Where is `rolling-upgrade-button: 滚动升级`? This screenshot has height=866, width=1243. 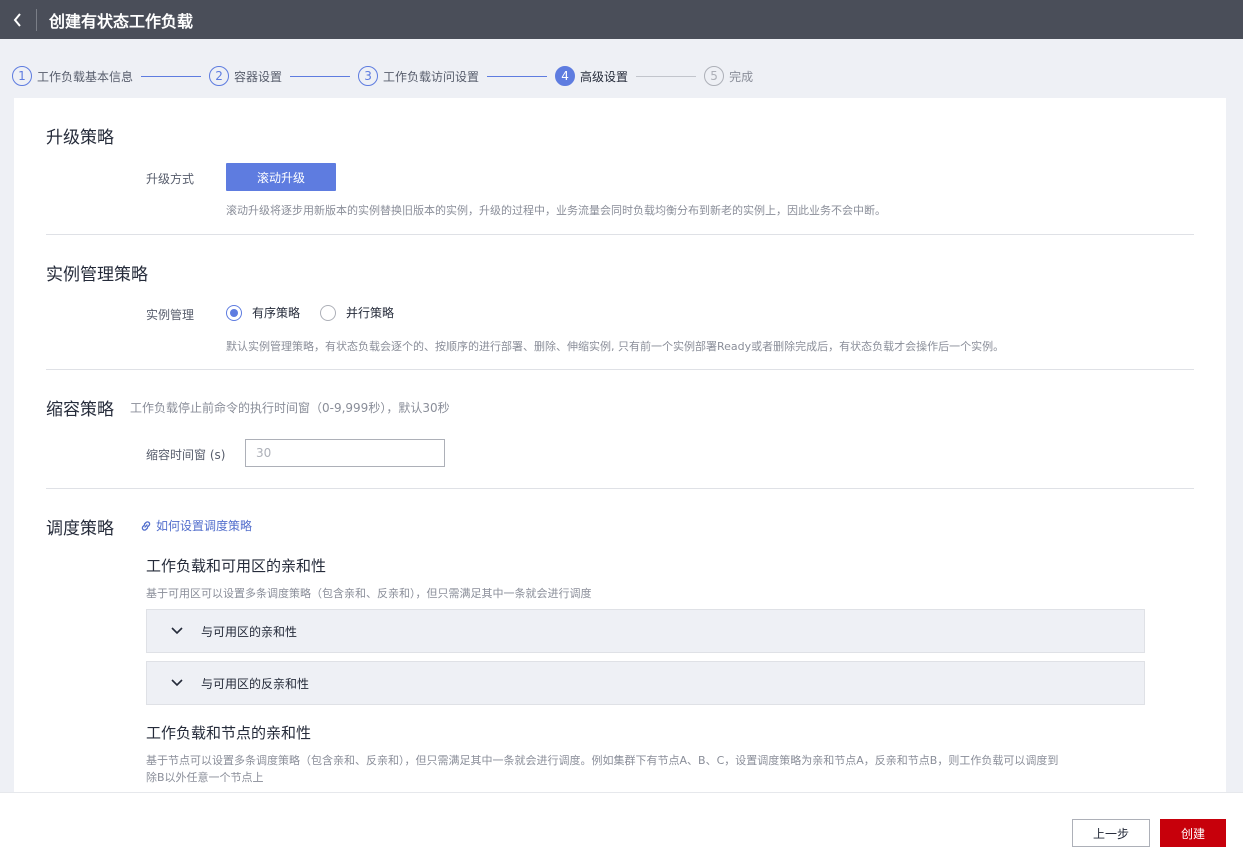
rolling-upgrade-button: 滚动升级 is located at coordinates (281, 177).